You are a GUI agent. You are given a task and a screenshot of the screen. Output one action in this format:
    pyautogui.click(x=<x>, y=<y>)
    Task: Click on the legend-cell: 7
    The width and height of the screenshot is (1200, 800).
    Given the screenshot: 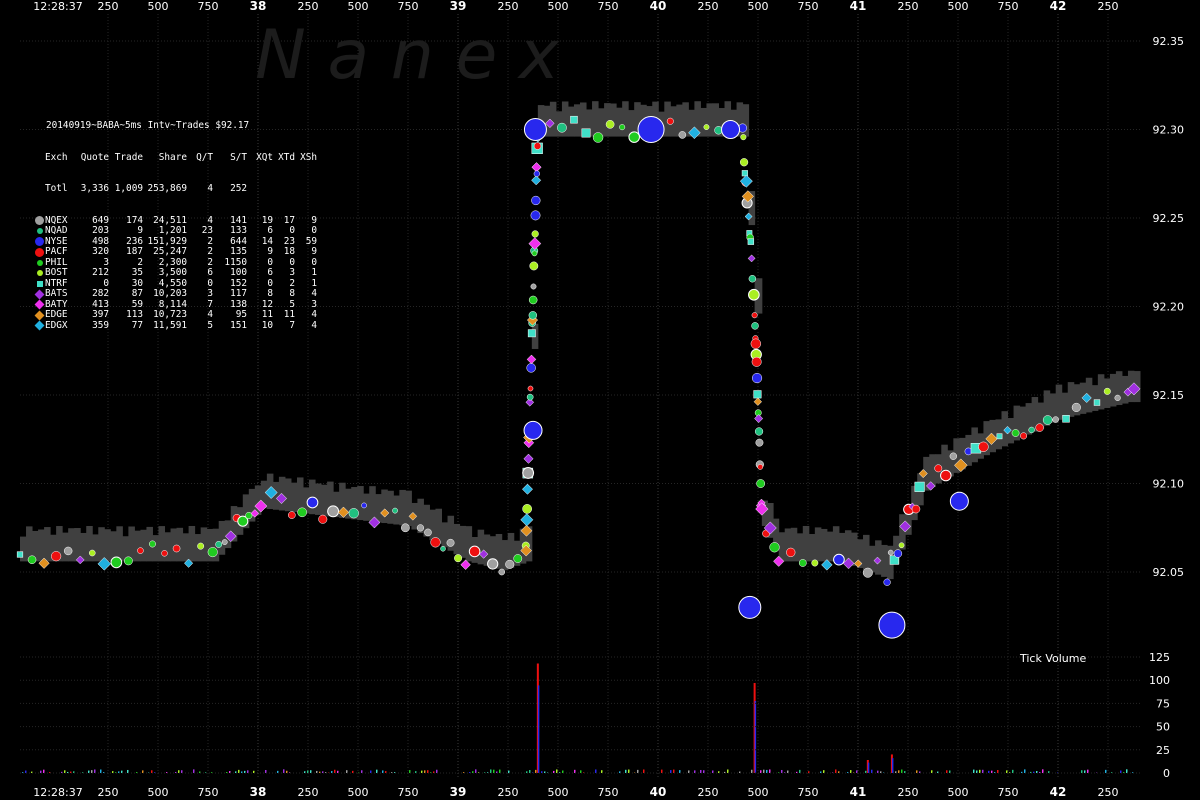 What is the action you would take?
    pyautogui.click(x=292, y=325)
    